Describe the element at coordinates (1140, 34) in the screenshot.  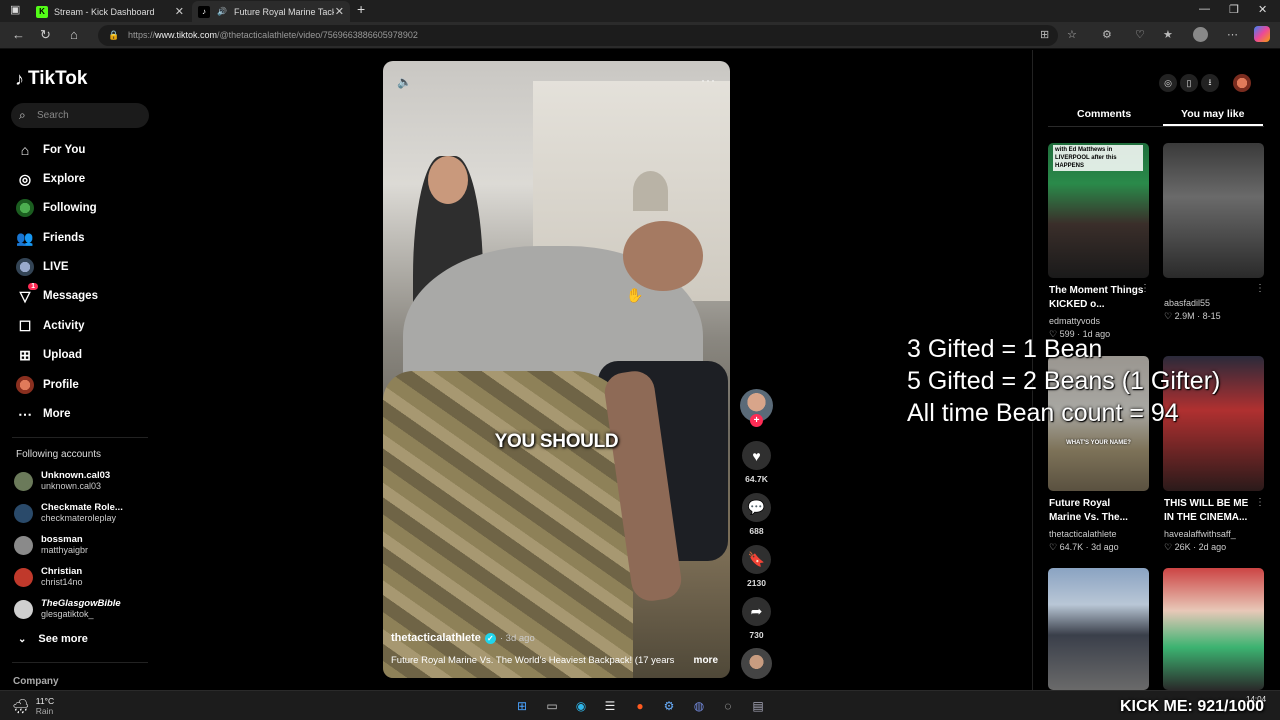
I see `browser-essentials-icon: ♡` at that location.